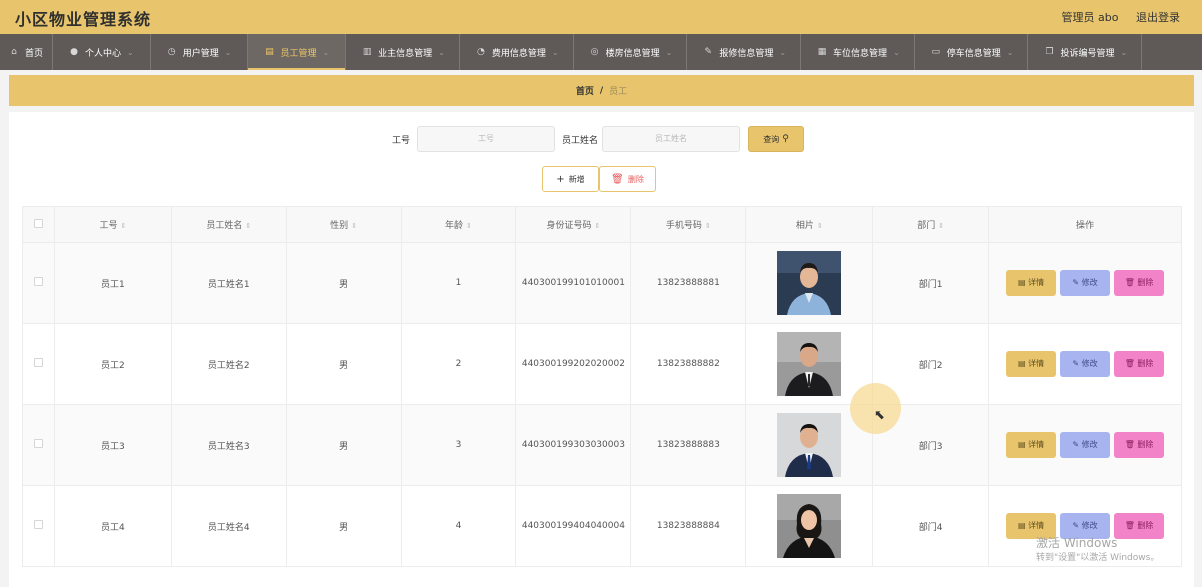 This screenshot has height=587, width=1202. What do you see at coordinates (671, 139) in the screenshot?
I see `employee-name-input: 员工姓名` at bounding box center [671, 139].